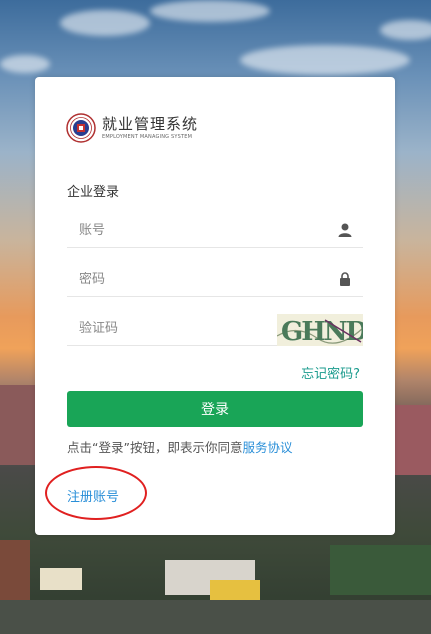  Describe the element at coordinates (147, 137) in the screenshot. I see `brand-subtitle: EMPLOYMENT MANAGING SYSTEM` at that location.